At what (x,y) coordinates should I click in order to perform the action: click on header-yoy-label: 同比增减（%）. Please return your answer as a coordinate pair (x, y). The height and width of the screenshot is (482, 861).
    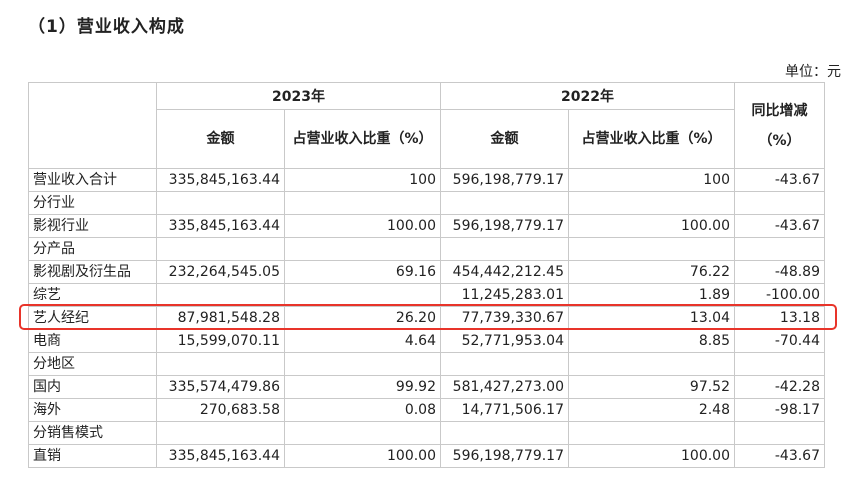
    Looking at the image, I should click on (779, 125).